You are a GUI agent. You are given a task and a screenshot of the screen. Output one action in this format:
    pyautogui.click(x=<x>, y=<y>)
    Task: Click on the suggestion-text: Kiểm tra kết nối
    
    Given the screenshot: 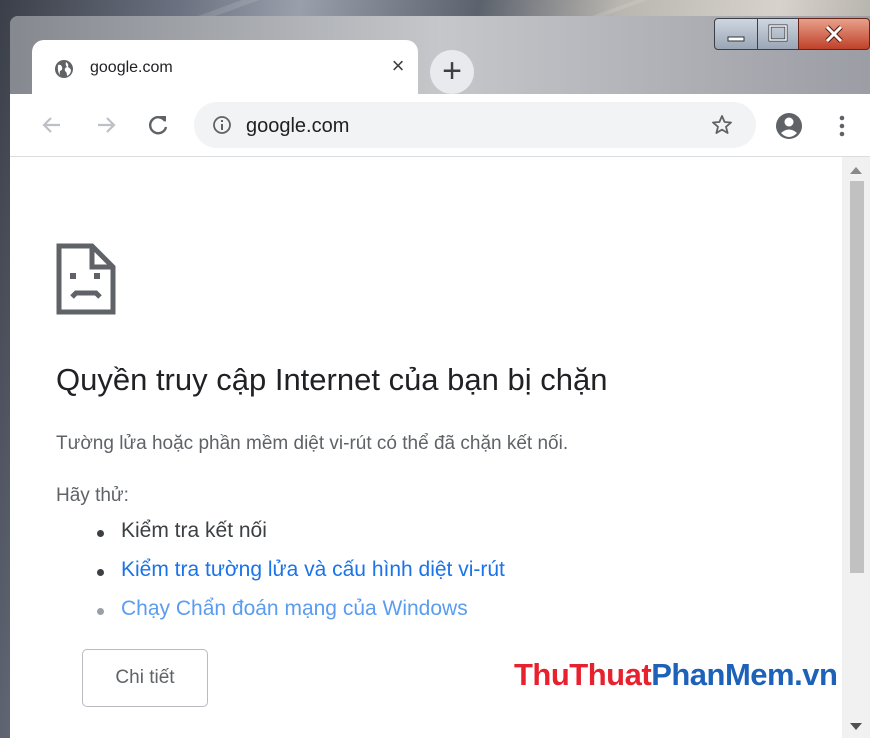 What is the action you would take?
    pyautogui.click(x=194, y=530)
    